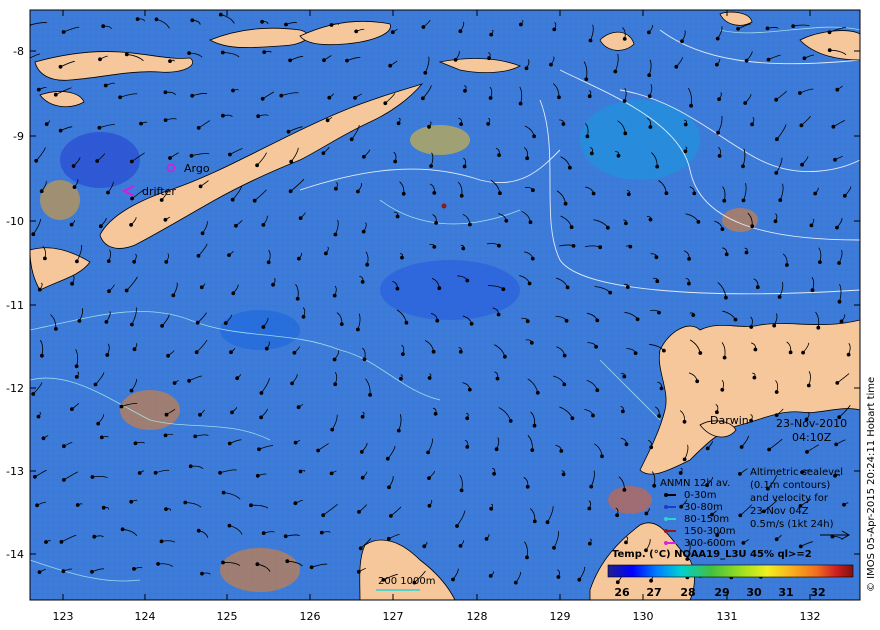 The width and height of the screenshot is (880, 630). Describe the element at coordinates (700, 495) in the screenshot. I see `depth-label: 0-30m` at that location.